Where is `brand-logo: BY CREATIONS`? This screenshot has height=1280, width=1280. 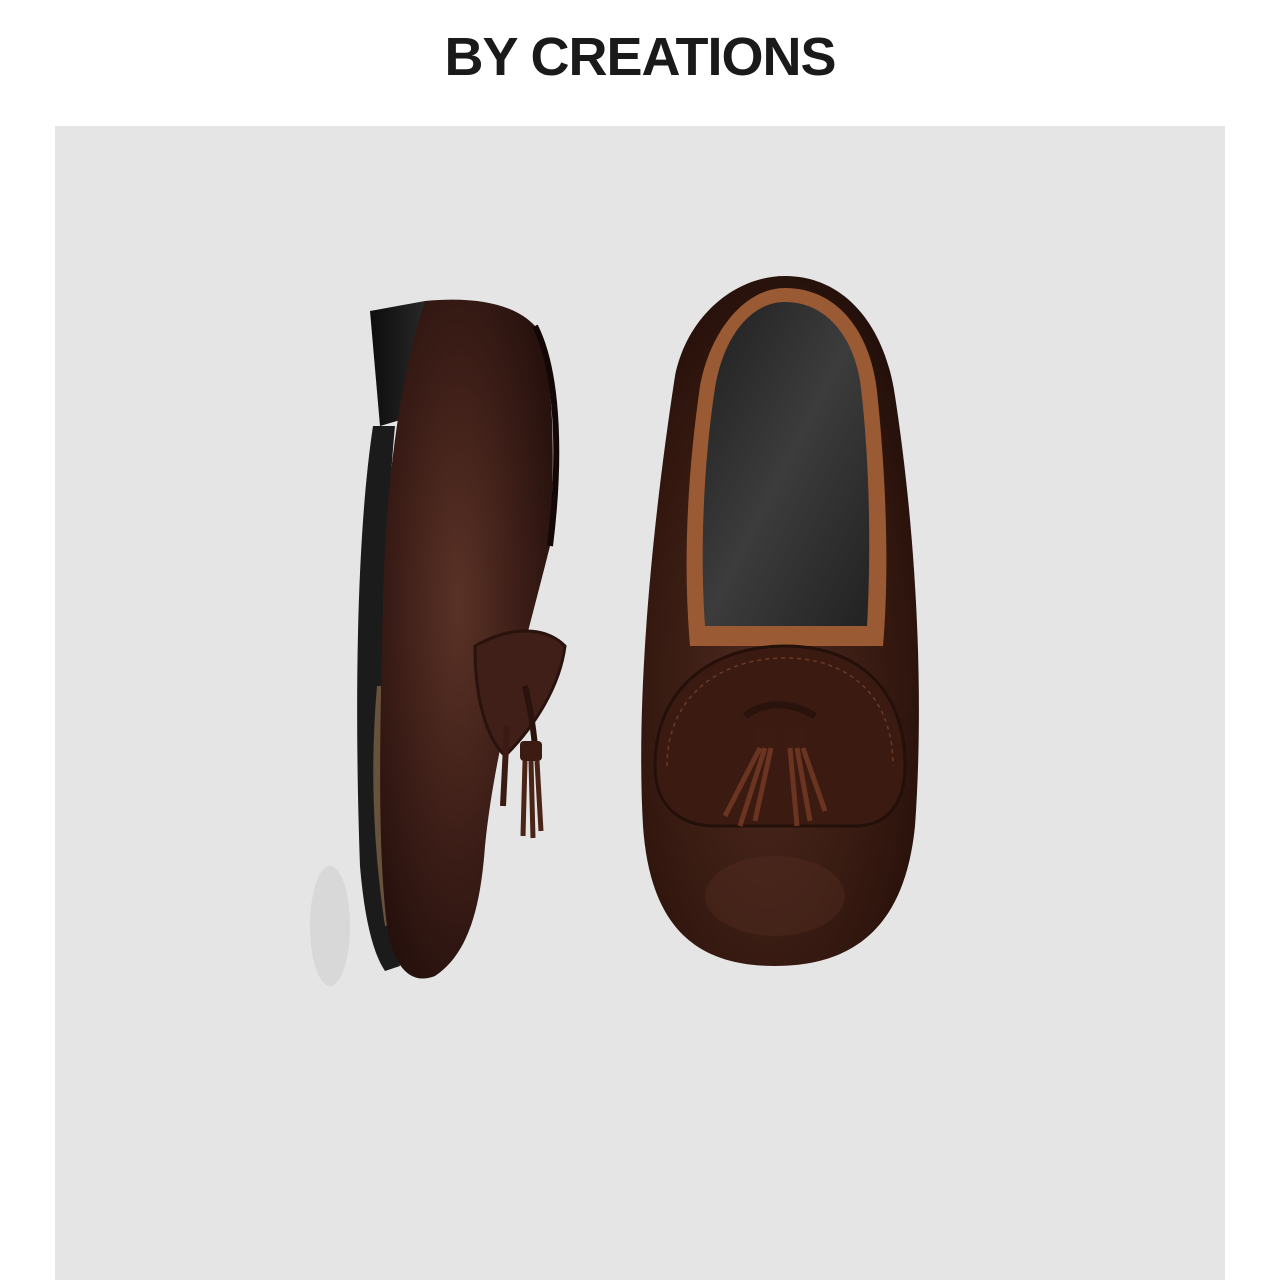
brand-logo: BY CREATIONS is located at coordinates (640, 57).